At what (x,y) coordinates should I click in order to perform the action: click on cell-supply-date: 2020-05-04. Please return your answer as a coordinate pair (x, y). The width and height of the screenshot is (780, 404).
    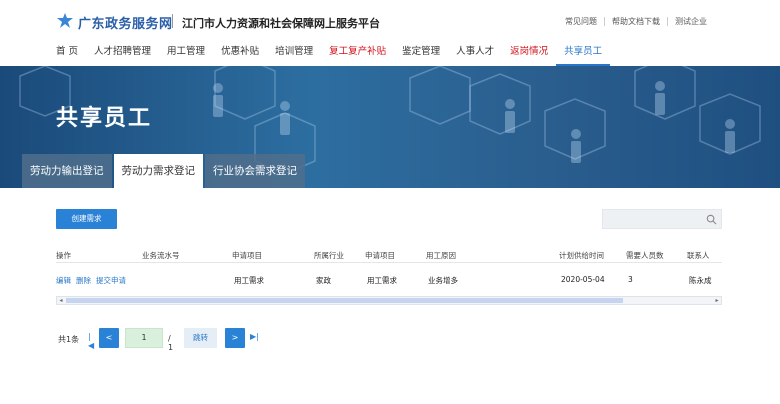
    Looking at the image, I should click on (583, 279).